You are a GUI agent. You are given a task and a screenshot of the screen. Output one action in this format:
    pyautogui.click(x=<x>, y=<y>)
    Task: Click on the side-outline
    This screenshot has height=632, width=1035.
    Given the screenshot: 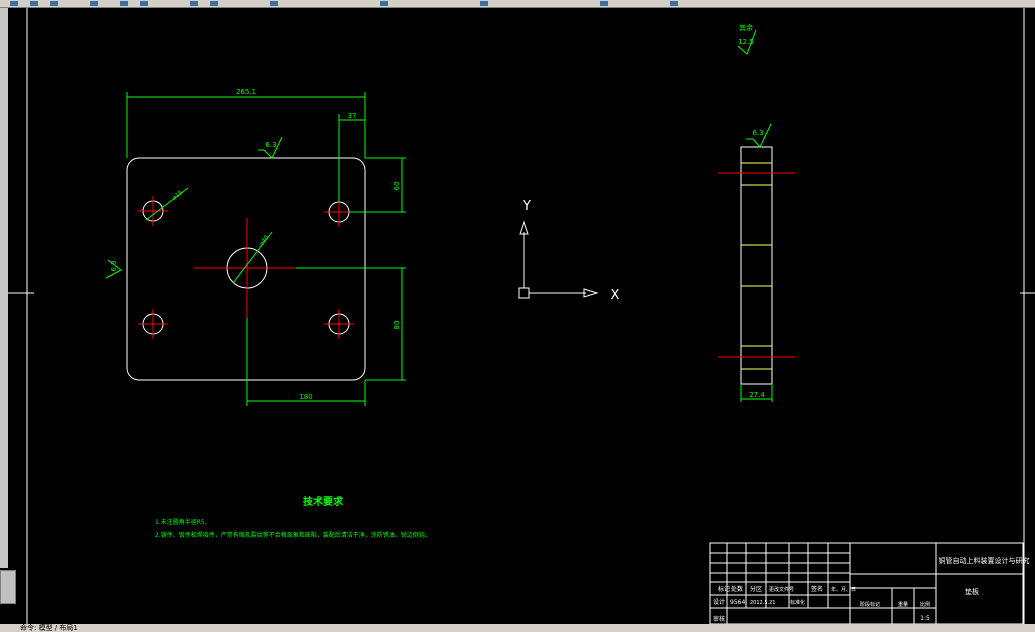 What is the action you would take?
    pyautogui.click(x=756, y=265)
    